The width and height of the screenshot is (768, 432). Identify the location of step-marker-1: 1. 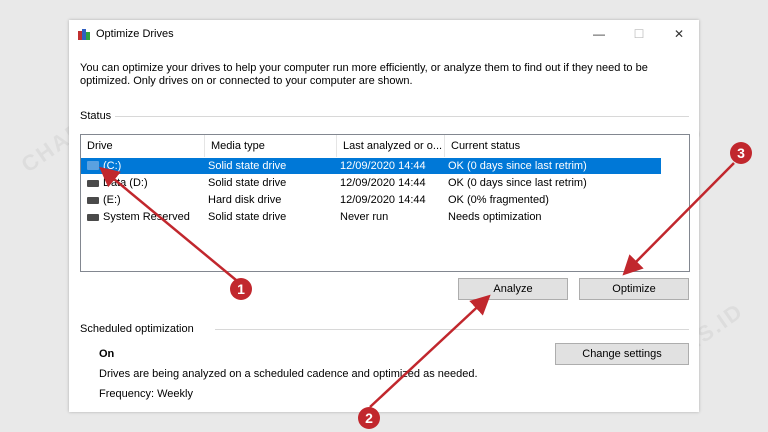
(241, 289).